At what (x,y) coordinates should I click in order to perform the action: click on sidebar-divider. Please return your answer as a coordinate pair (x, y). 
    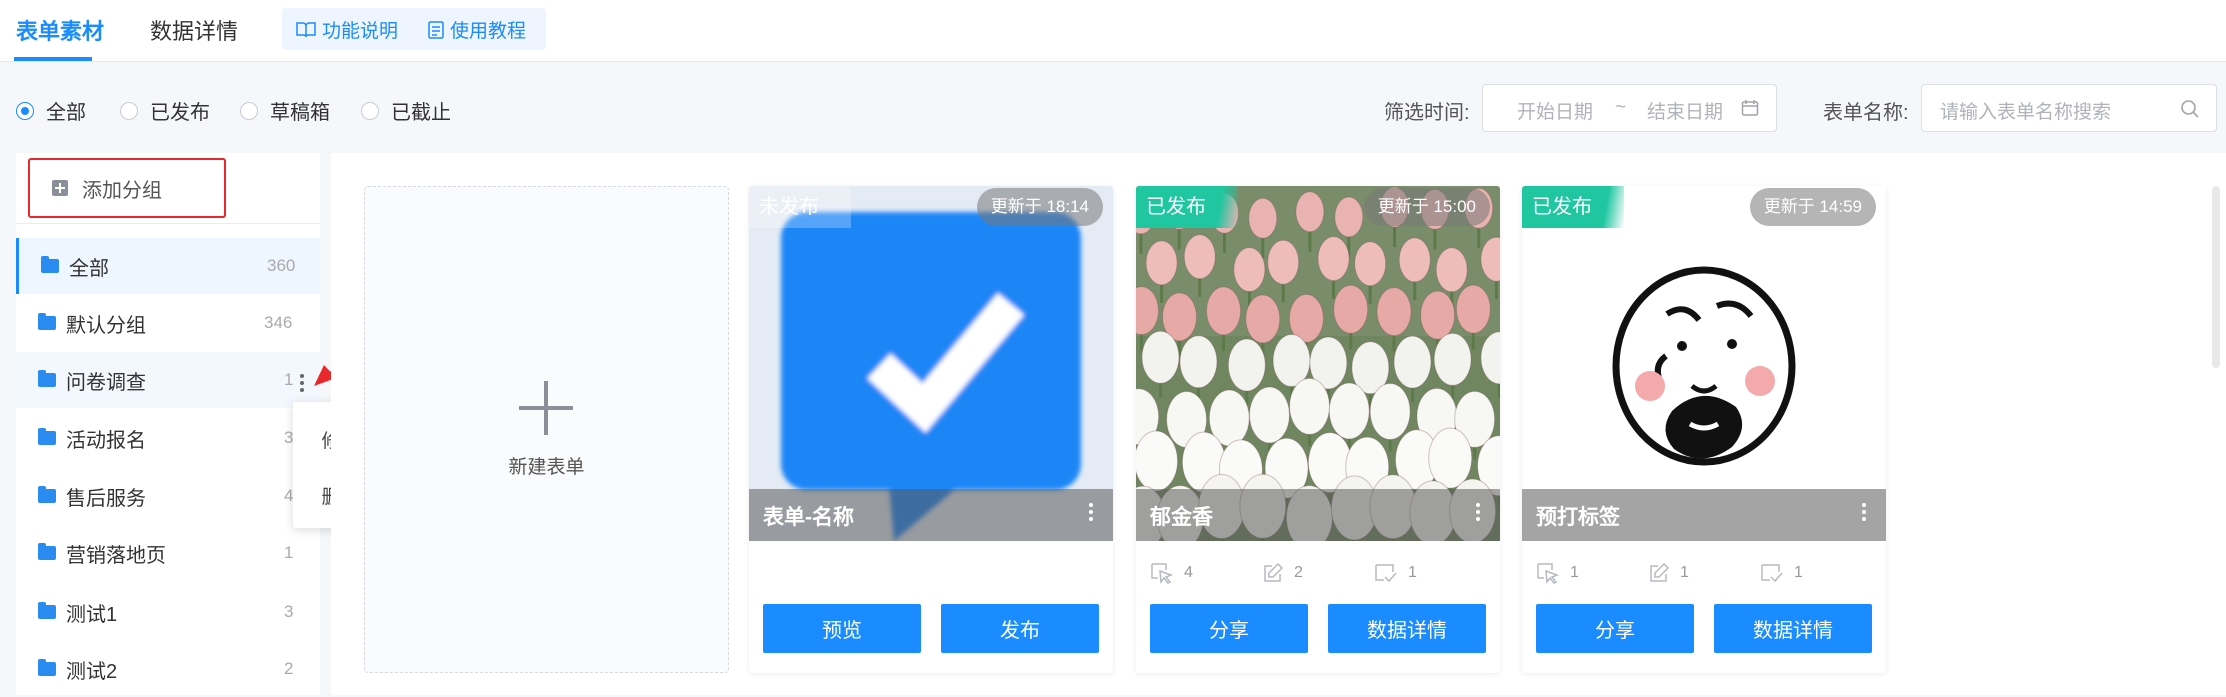
    Looking at the image, I should click on (168, 223).